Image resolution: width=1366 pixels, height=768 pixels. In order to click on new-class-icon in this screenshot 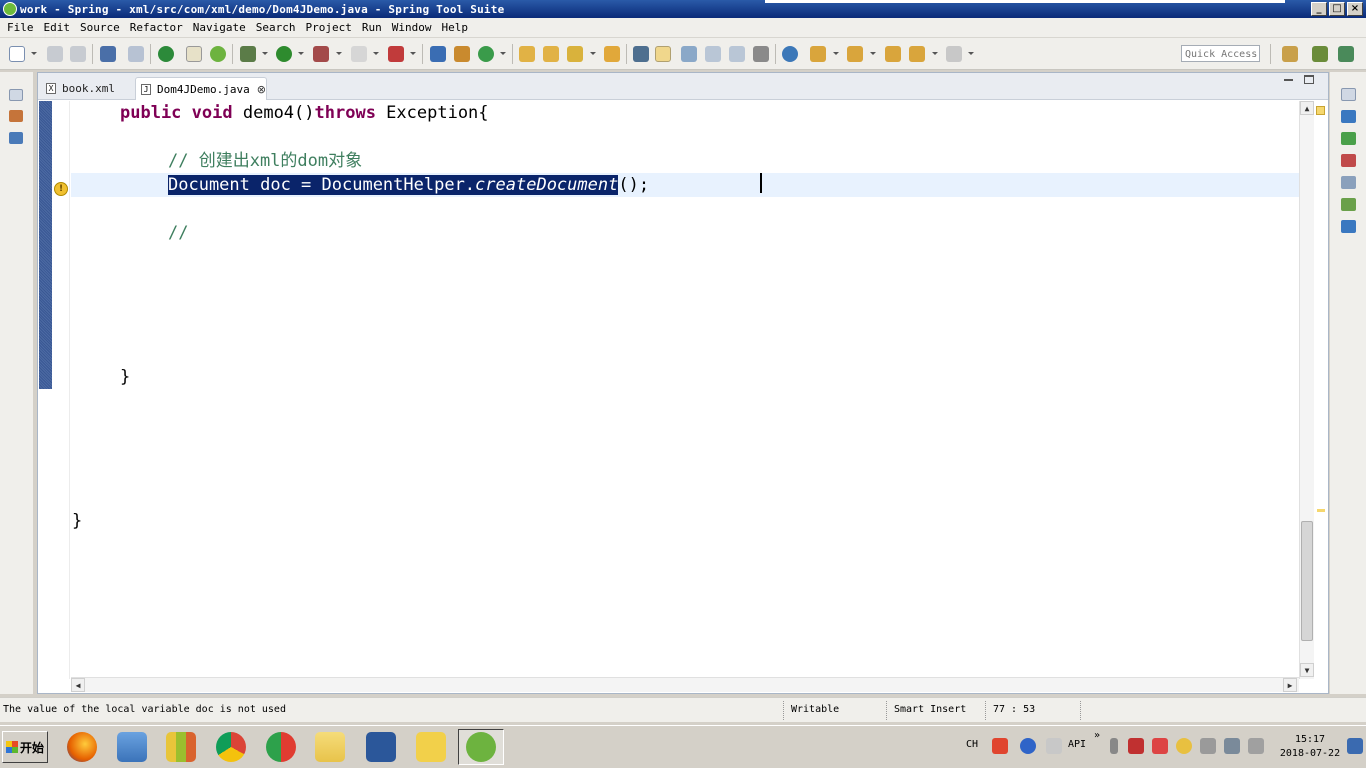, I will do `click(462, 54)`.